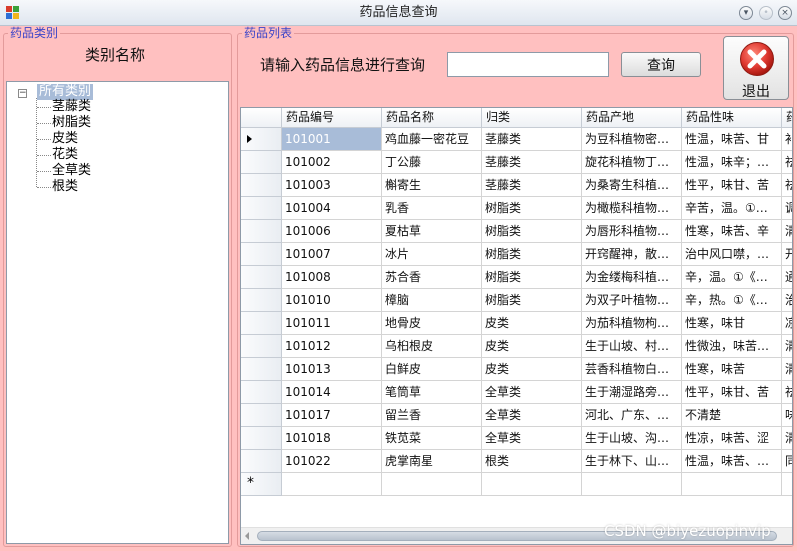  Describe the element at coordinates (332, 231) in the screenshot. I see `table-cell: 101006` at that location.